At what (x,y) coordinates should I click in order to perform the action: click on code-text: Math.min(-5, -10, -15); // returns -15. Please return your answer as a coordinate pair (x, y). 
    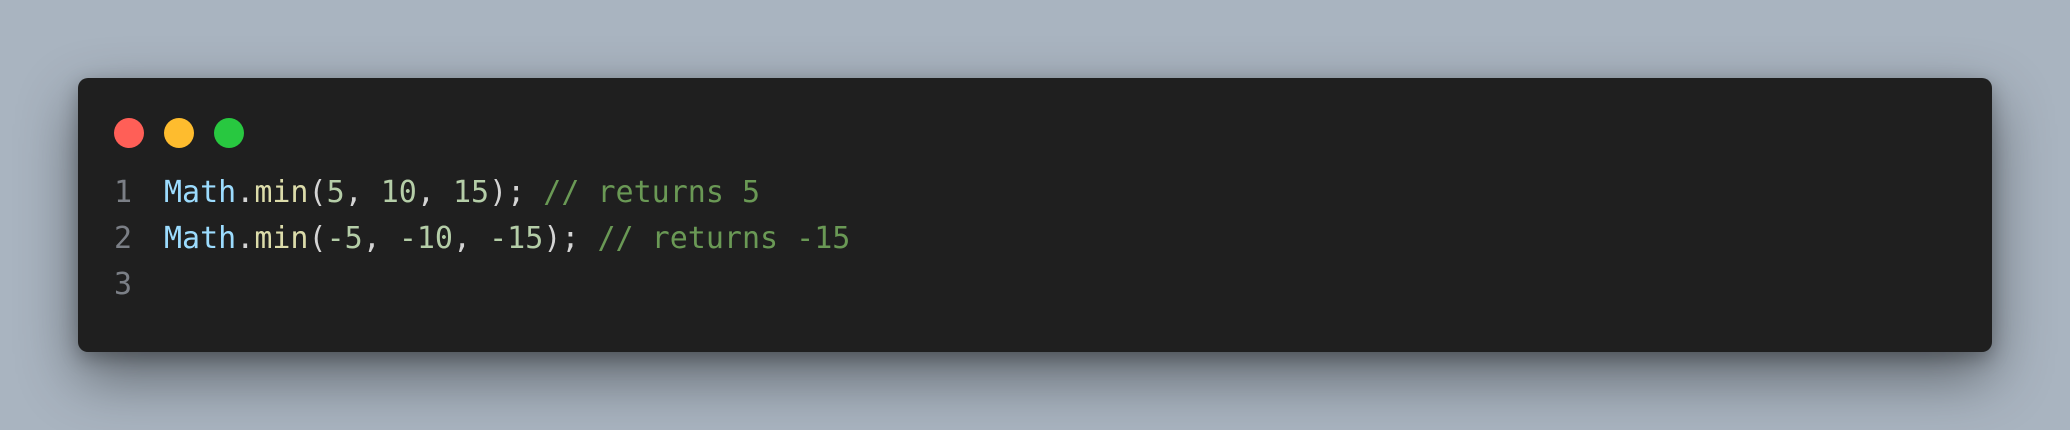
    Looking at the image, I should click on (507, 239).